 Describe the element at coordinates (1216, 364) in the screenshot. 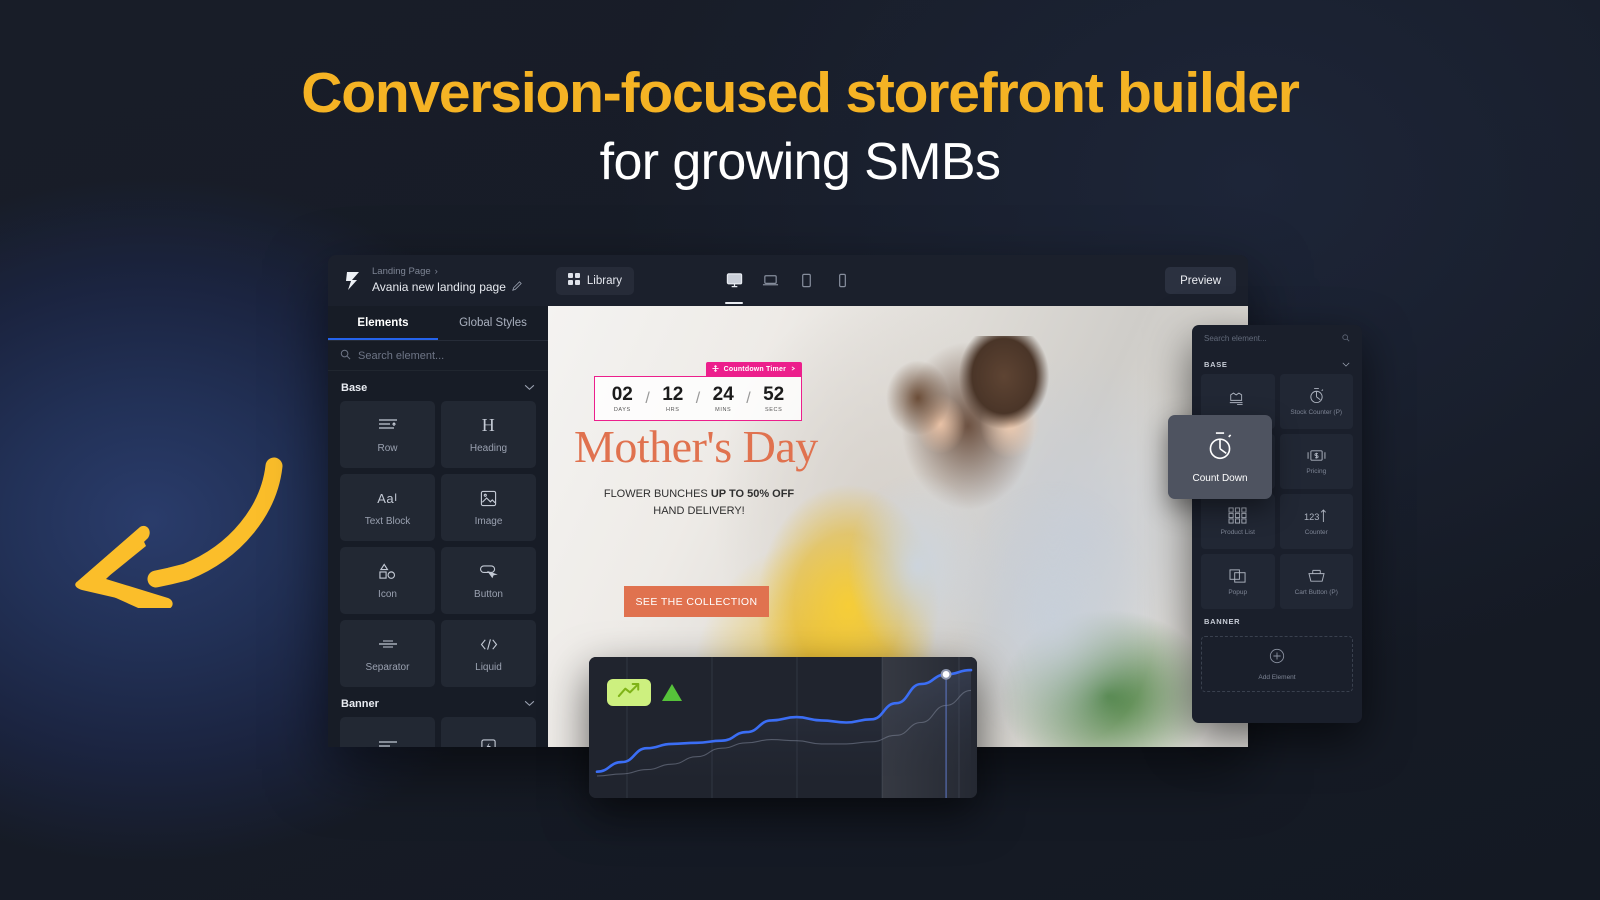

I see `floating-panel-section-base-title: BASE` at that location.